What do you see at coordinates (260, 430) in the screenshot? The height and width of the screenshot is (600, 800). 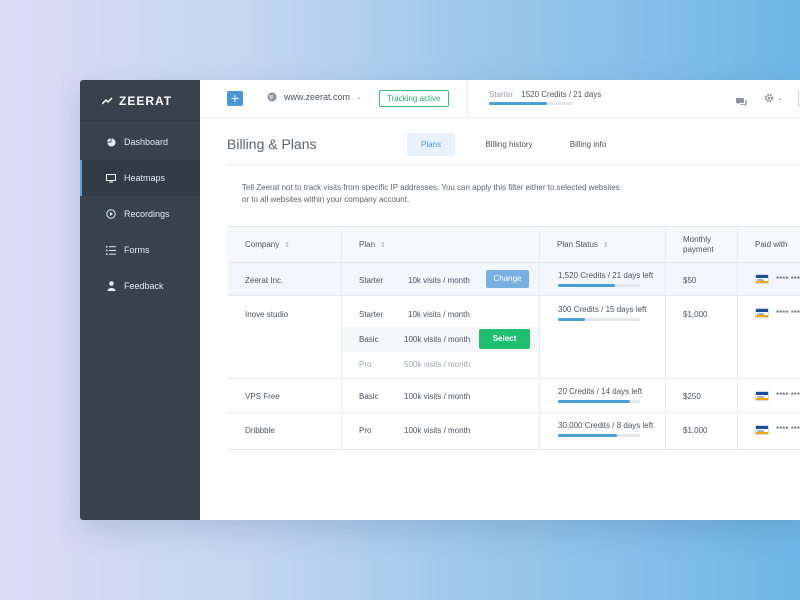 I see `company-name: Dribbble` at bounding box center [260, 430].